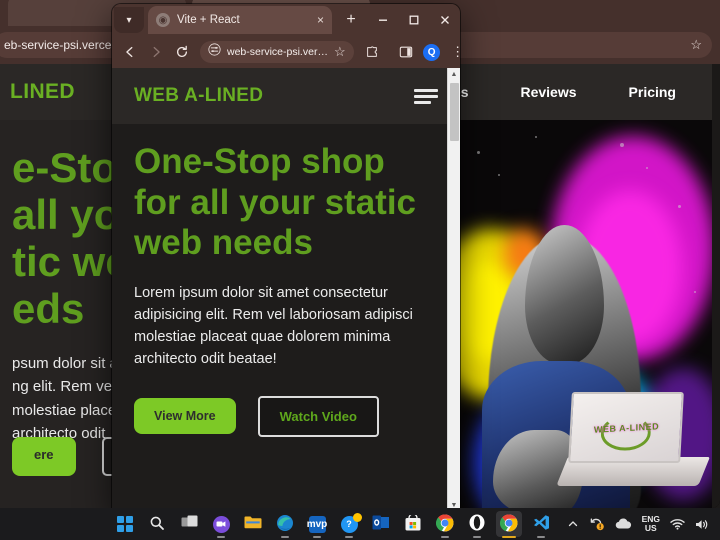 This screenshot has width=720, height=540. I want to click on task-view-button, so click(189, 524).